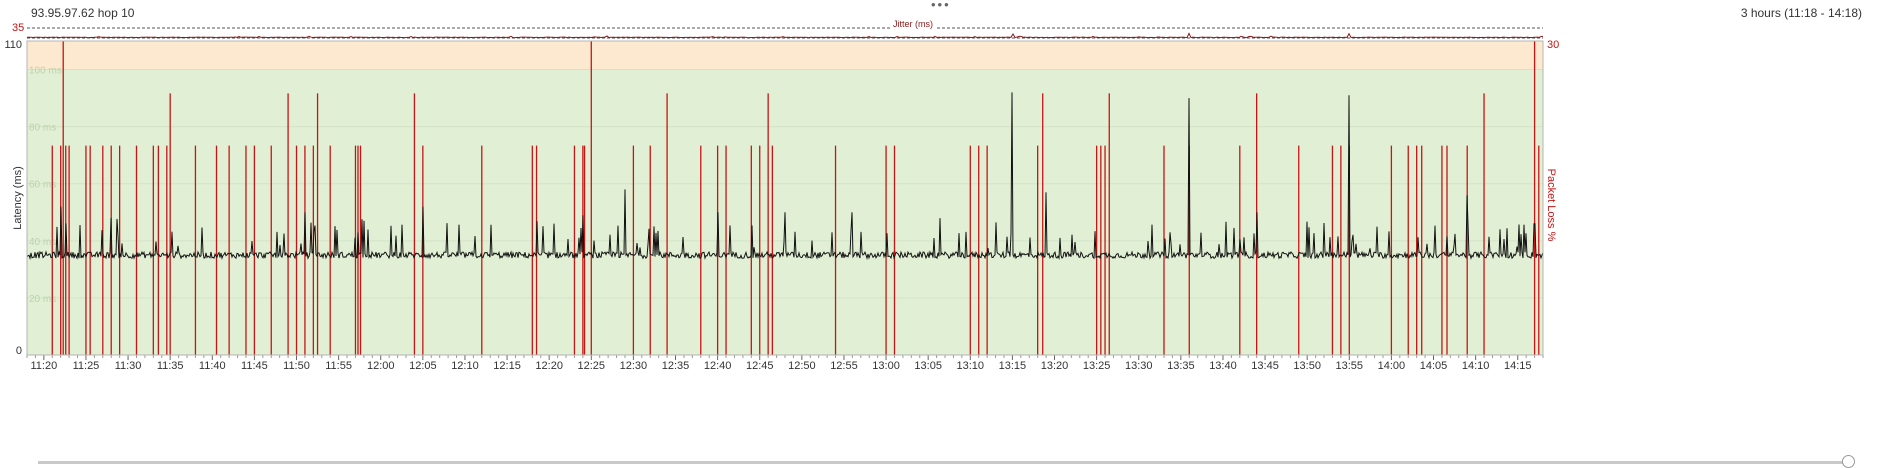  I want to click on jitter-graph: Jitter (ms) 35, so click(778, 29).